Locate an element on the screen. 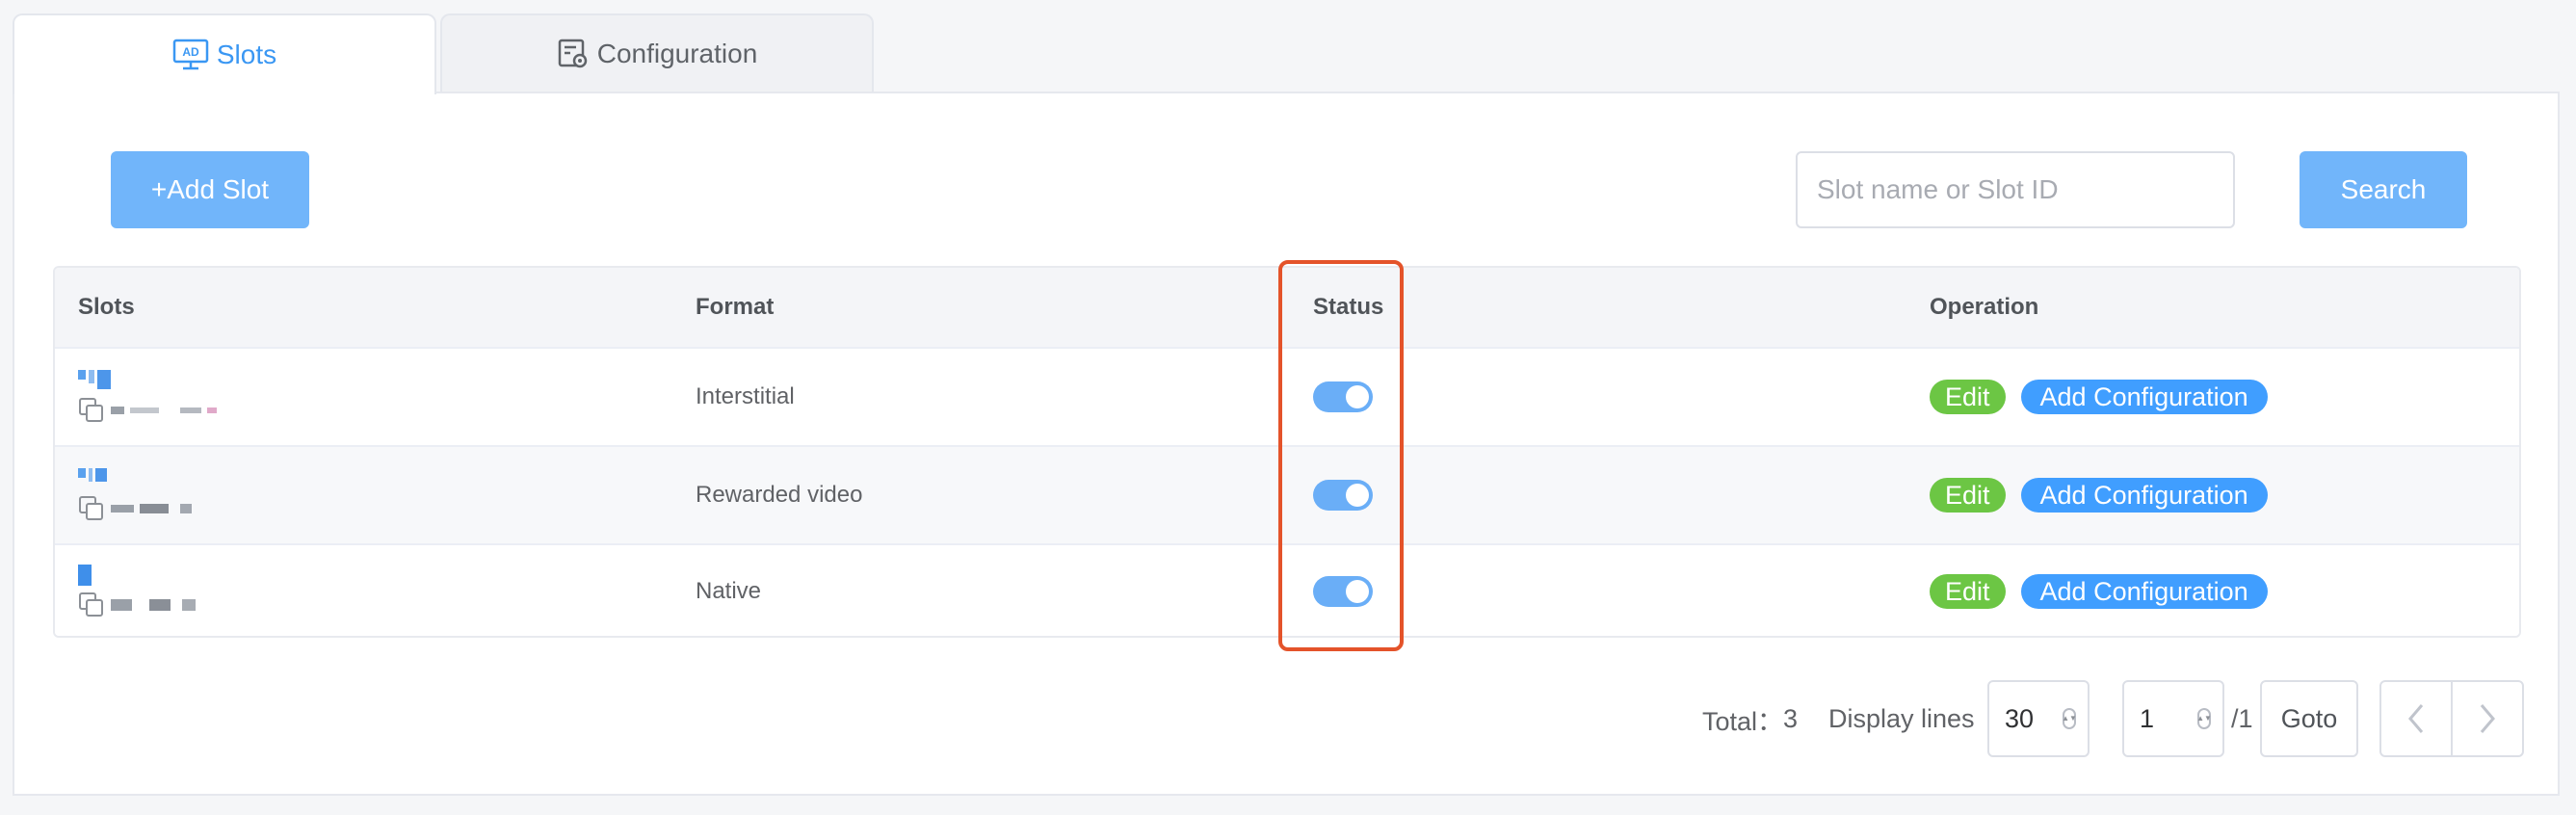 This screenshot has width=2576, height=815. chevron-right-icon is located at coordinates (2487, 718).